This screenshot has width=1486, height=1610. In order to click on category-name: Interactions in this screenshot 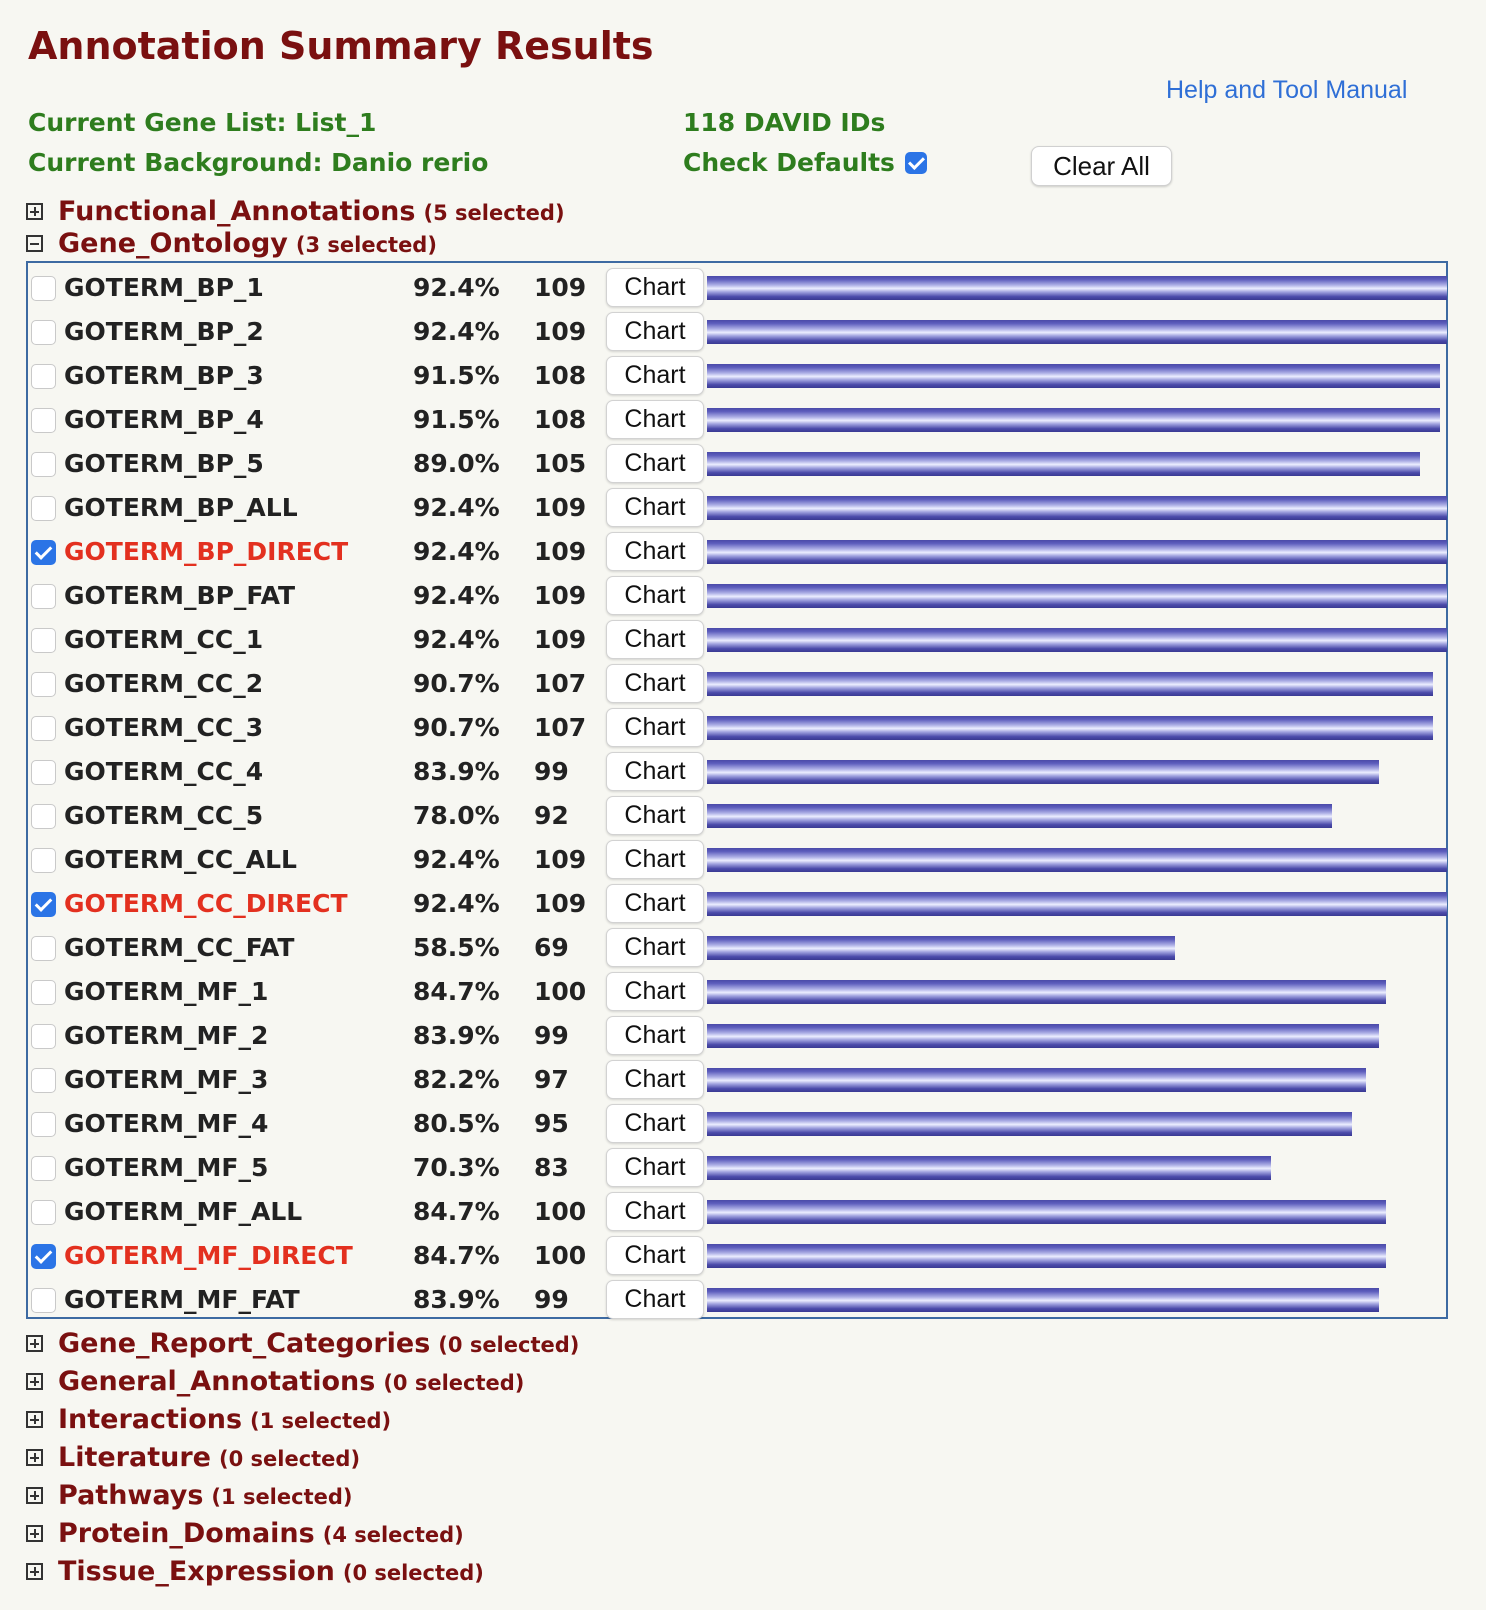, I will do `click(150, 1419)`.